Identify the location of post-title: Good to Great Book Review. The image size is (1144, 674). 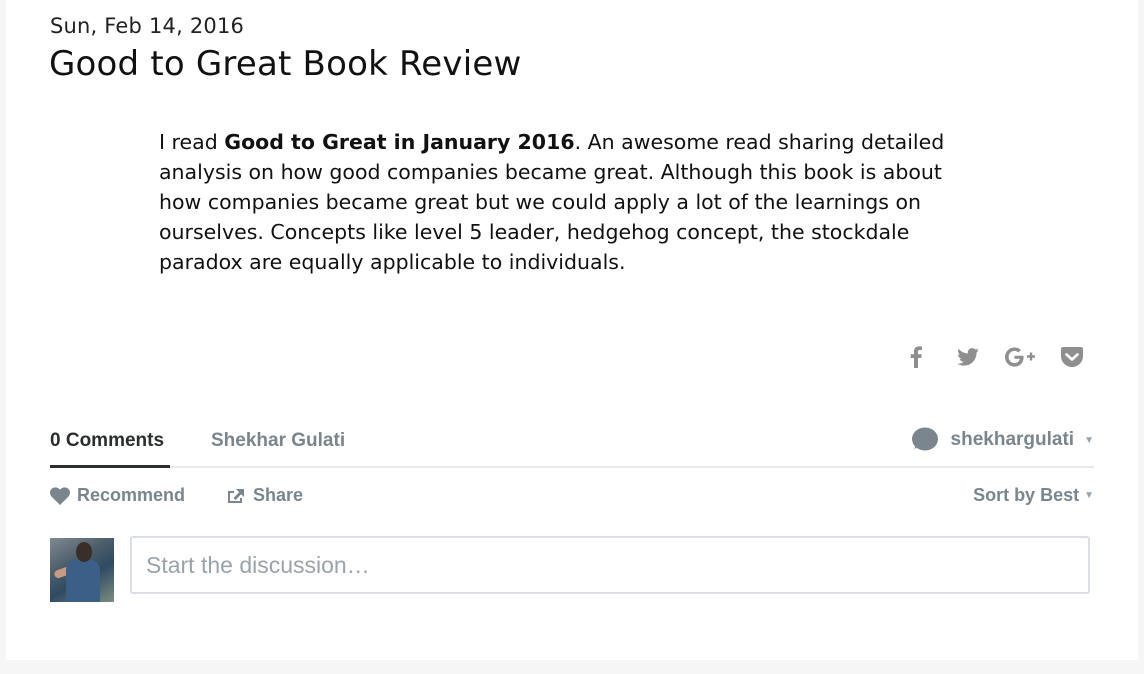
(285, 64).